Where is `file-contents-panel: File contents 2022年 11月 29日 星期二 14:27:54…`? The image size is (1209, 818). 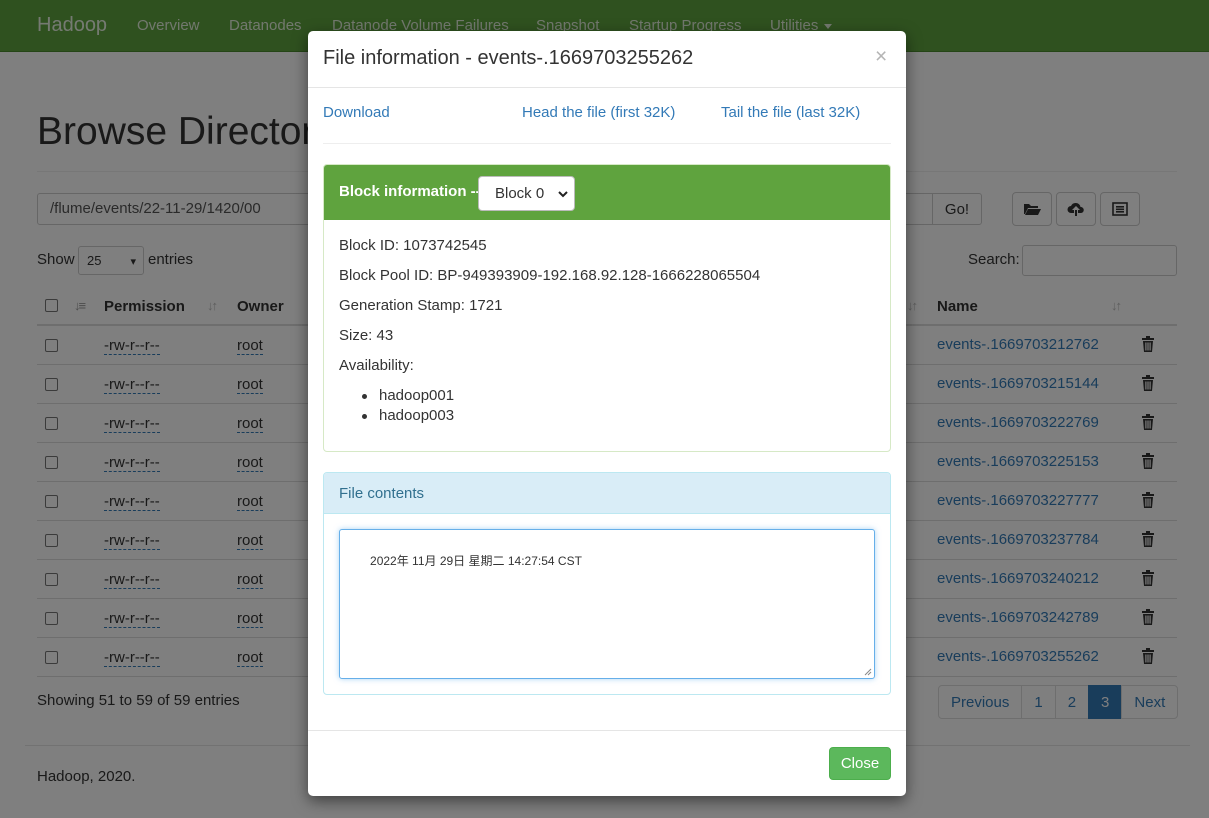 file-contents-panel: File contents 2022年 11月 29日 星期二 14:27:54… is located at coordinates (607, 583).